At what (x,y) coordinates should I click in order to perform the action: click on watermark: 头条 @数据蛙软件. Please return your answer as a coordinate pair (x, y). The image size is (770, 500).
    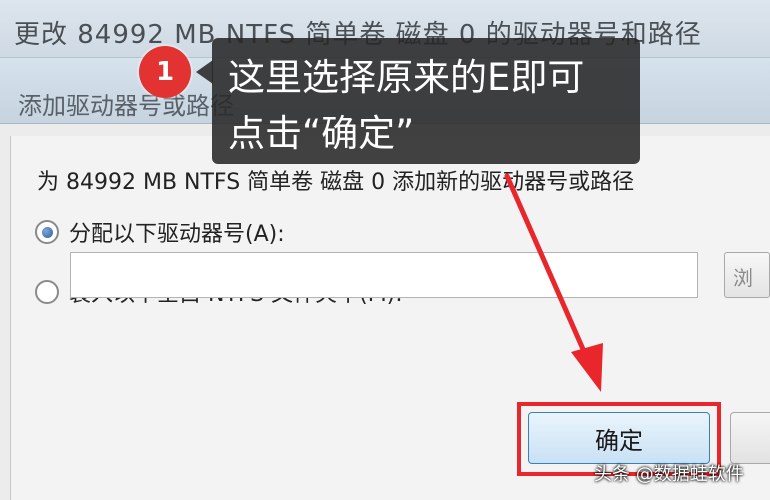
    Looking at the image, I should click on (669, 474).